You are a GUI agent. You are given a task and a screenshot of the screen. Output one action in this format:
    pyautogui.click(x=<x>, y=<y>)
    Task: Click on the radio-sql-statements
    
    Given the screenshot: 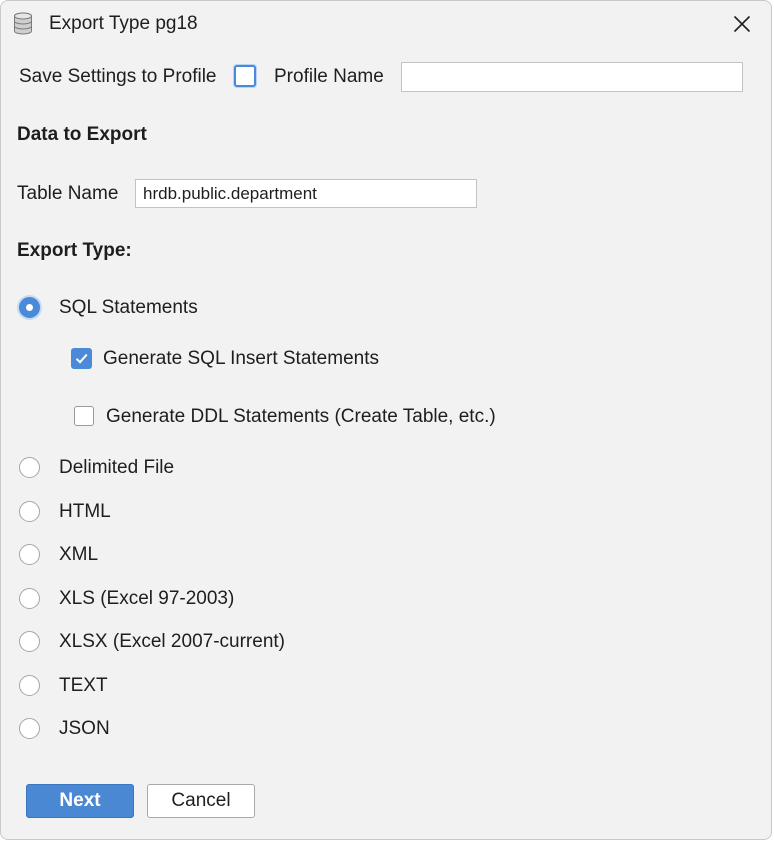 What is the action you would take?
    pyautogui.click(x=29, y=307)
    